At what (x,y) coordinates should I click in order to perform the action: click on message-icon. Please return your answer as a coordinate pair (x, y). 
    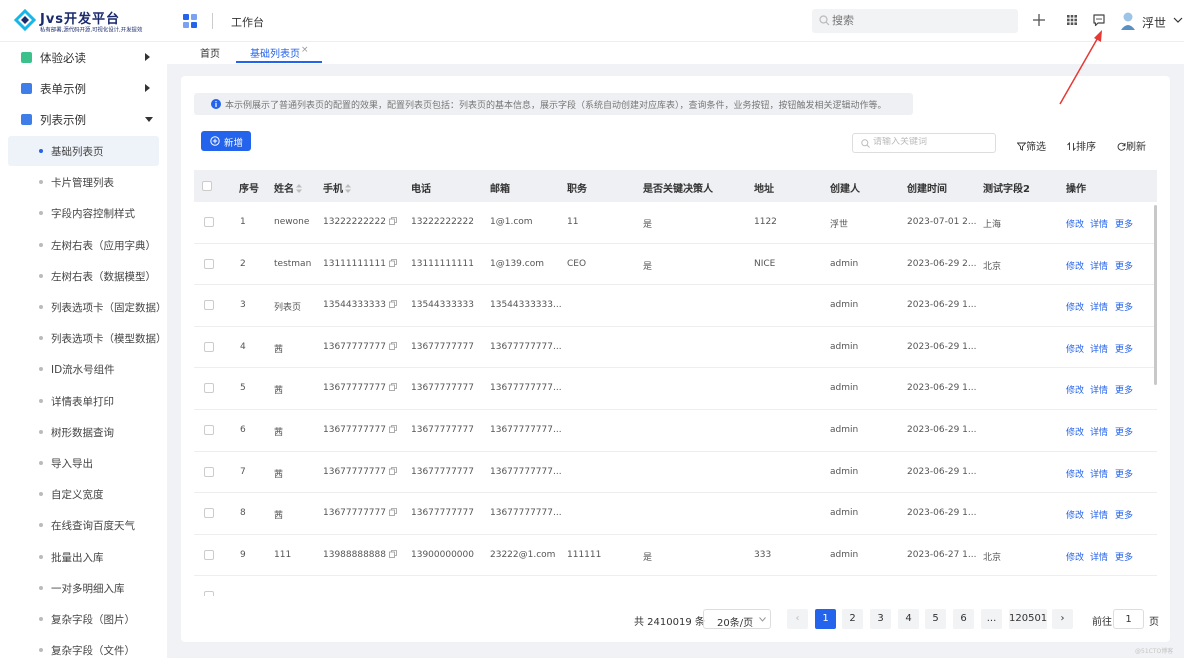
    Looking at the image, I should click on (1099, 20).